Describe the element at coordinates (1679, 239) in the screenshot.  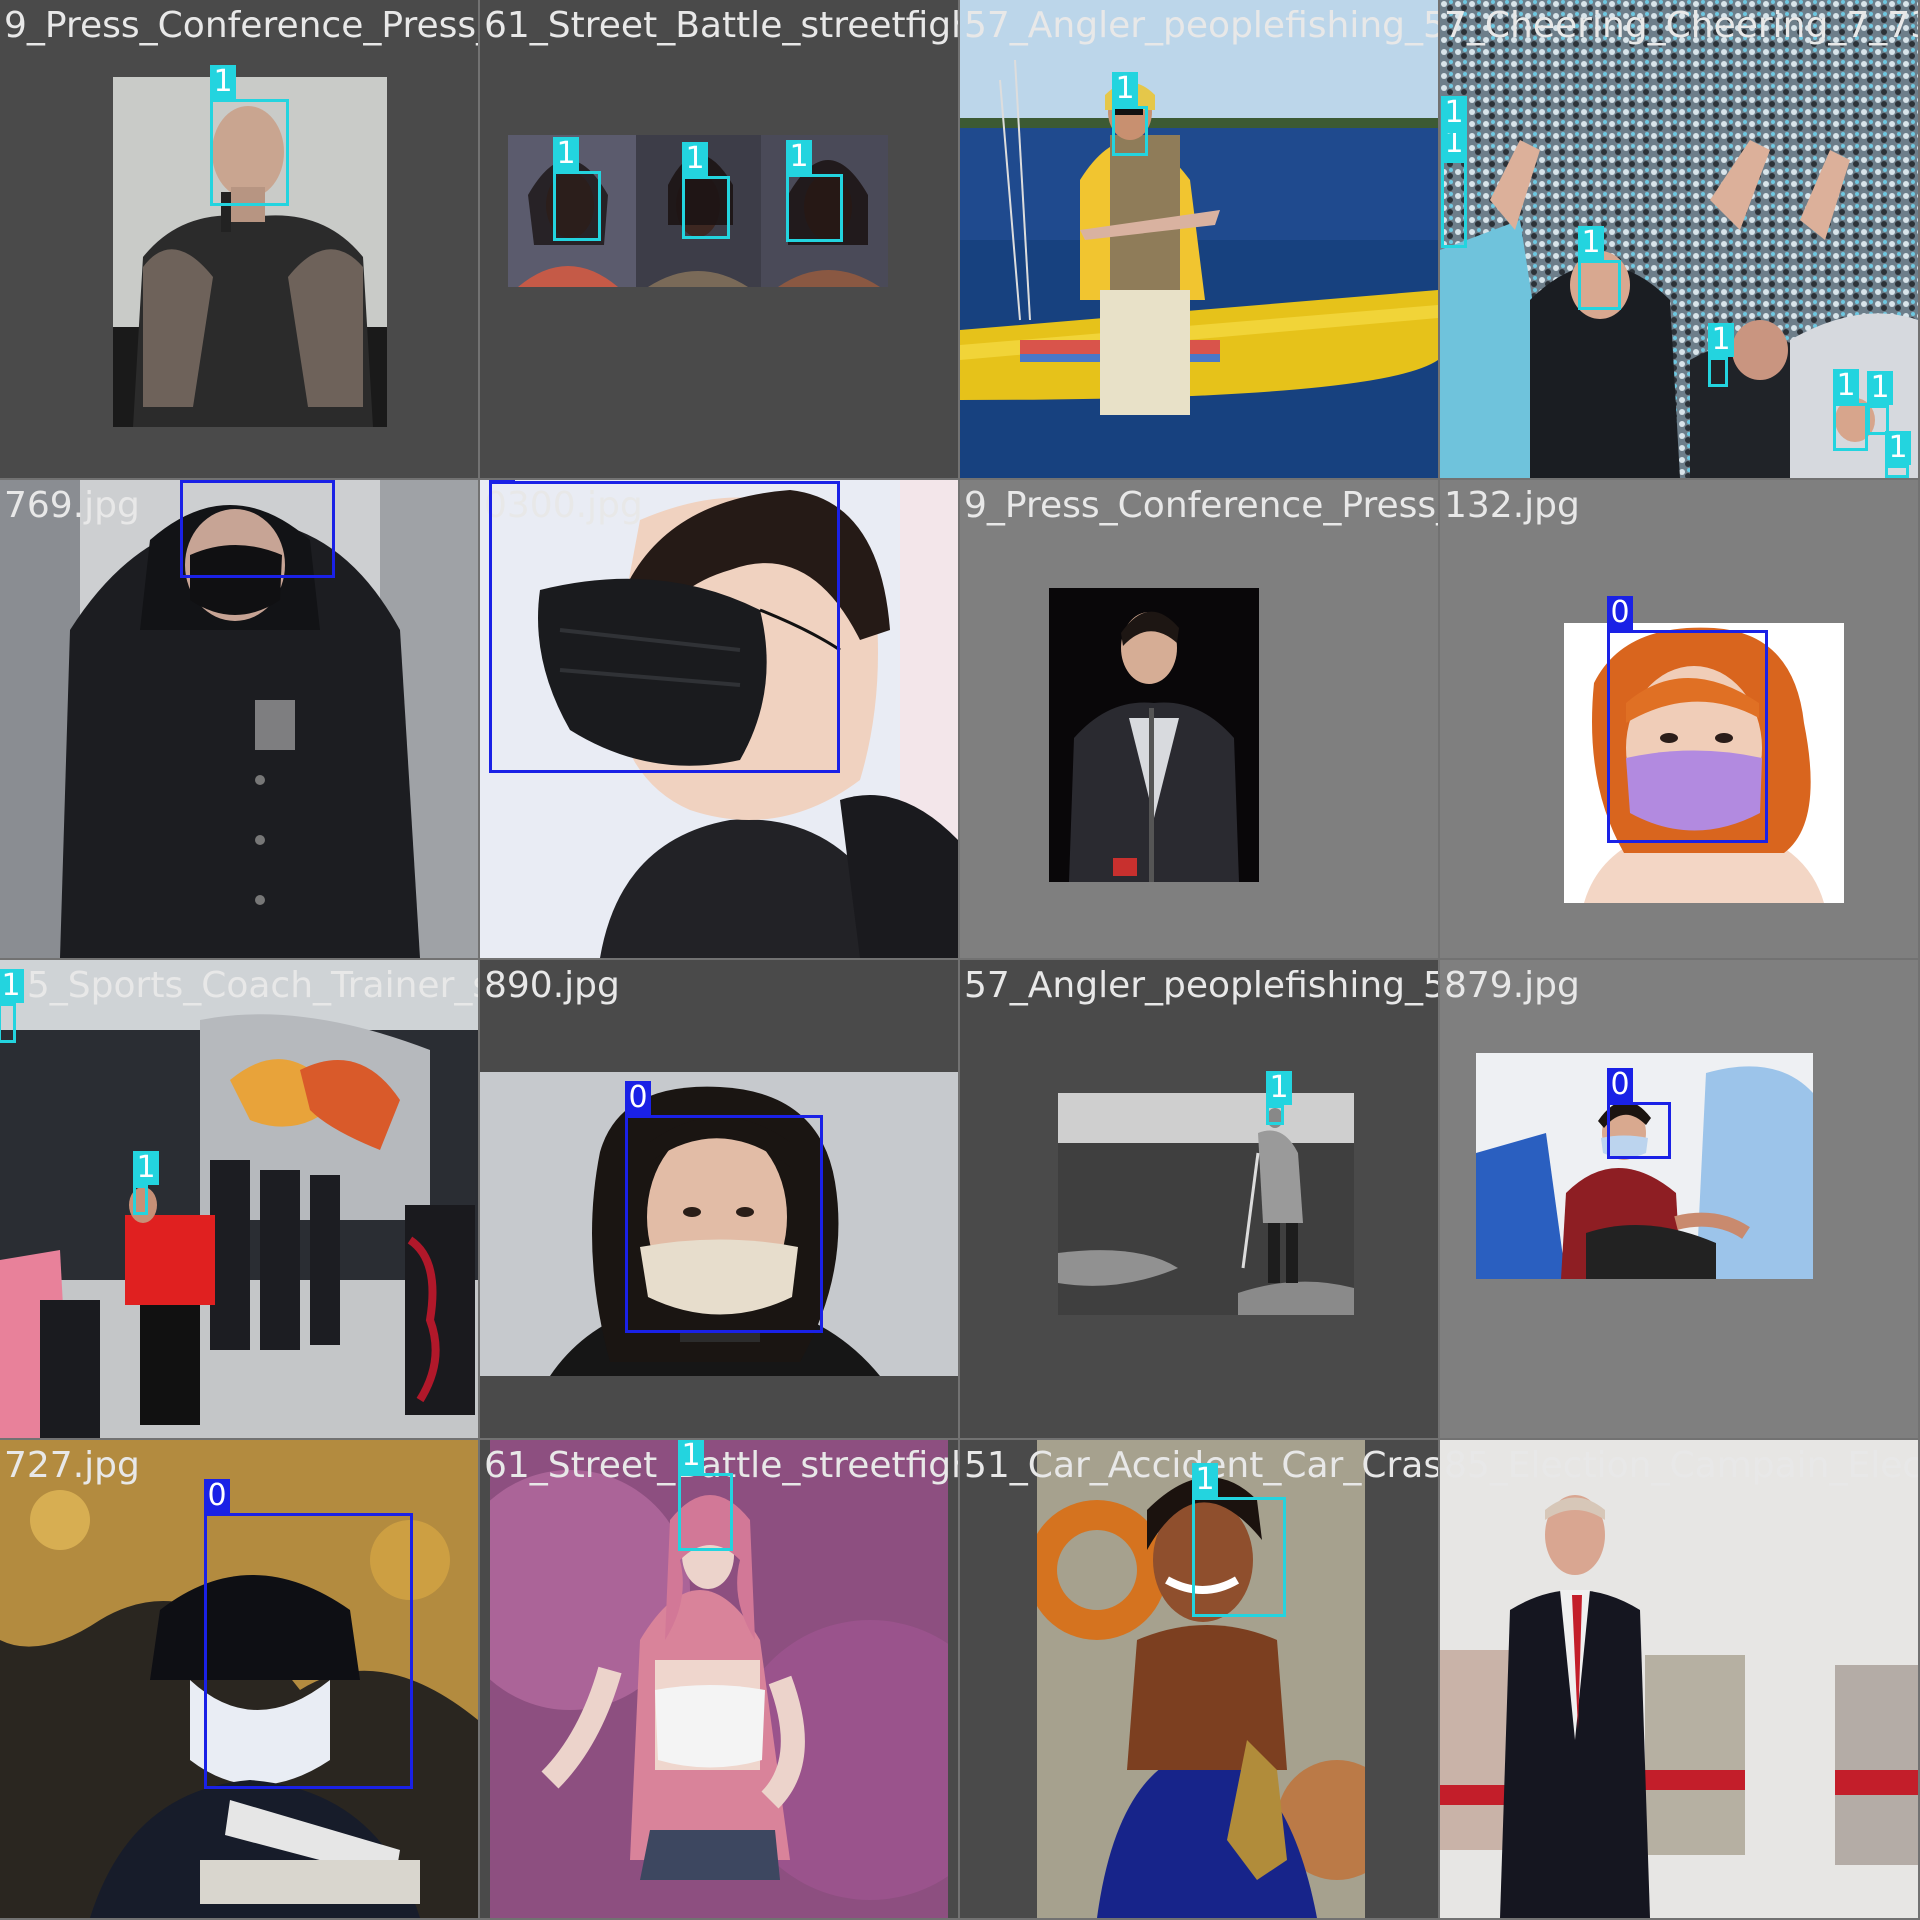
I see `tile-cheering: 7_Cheering_Cheering_7_73 1 1 1 1 1 1 1` at that location.